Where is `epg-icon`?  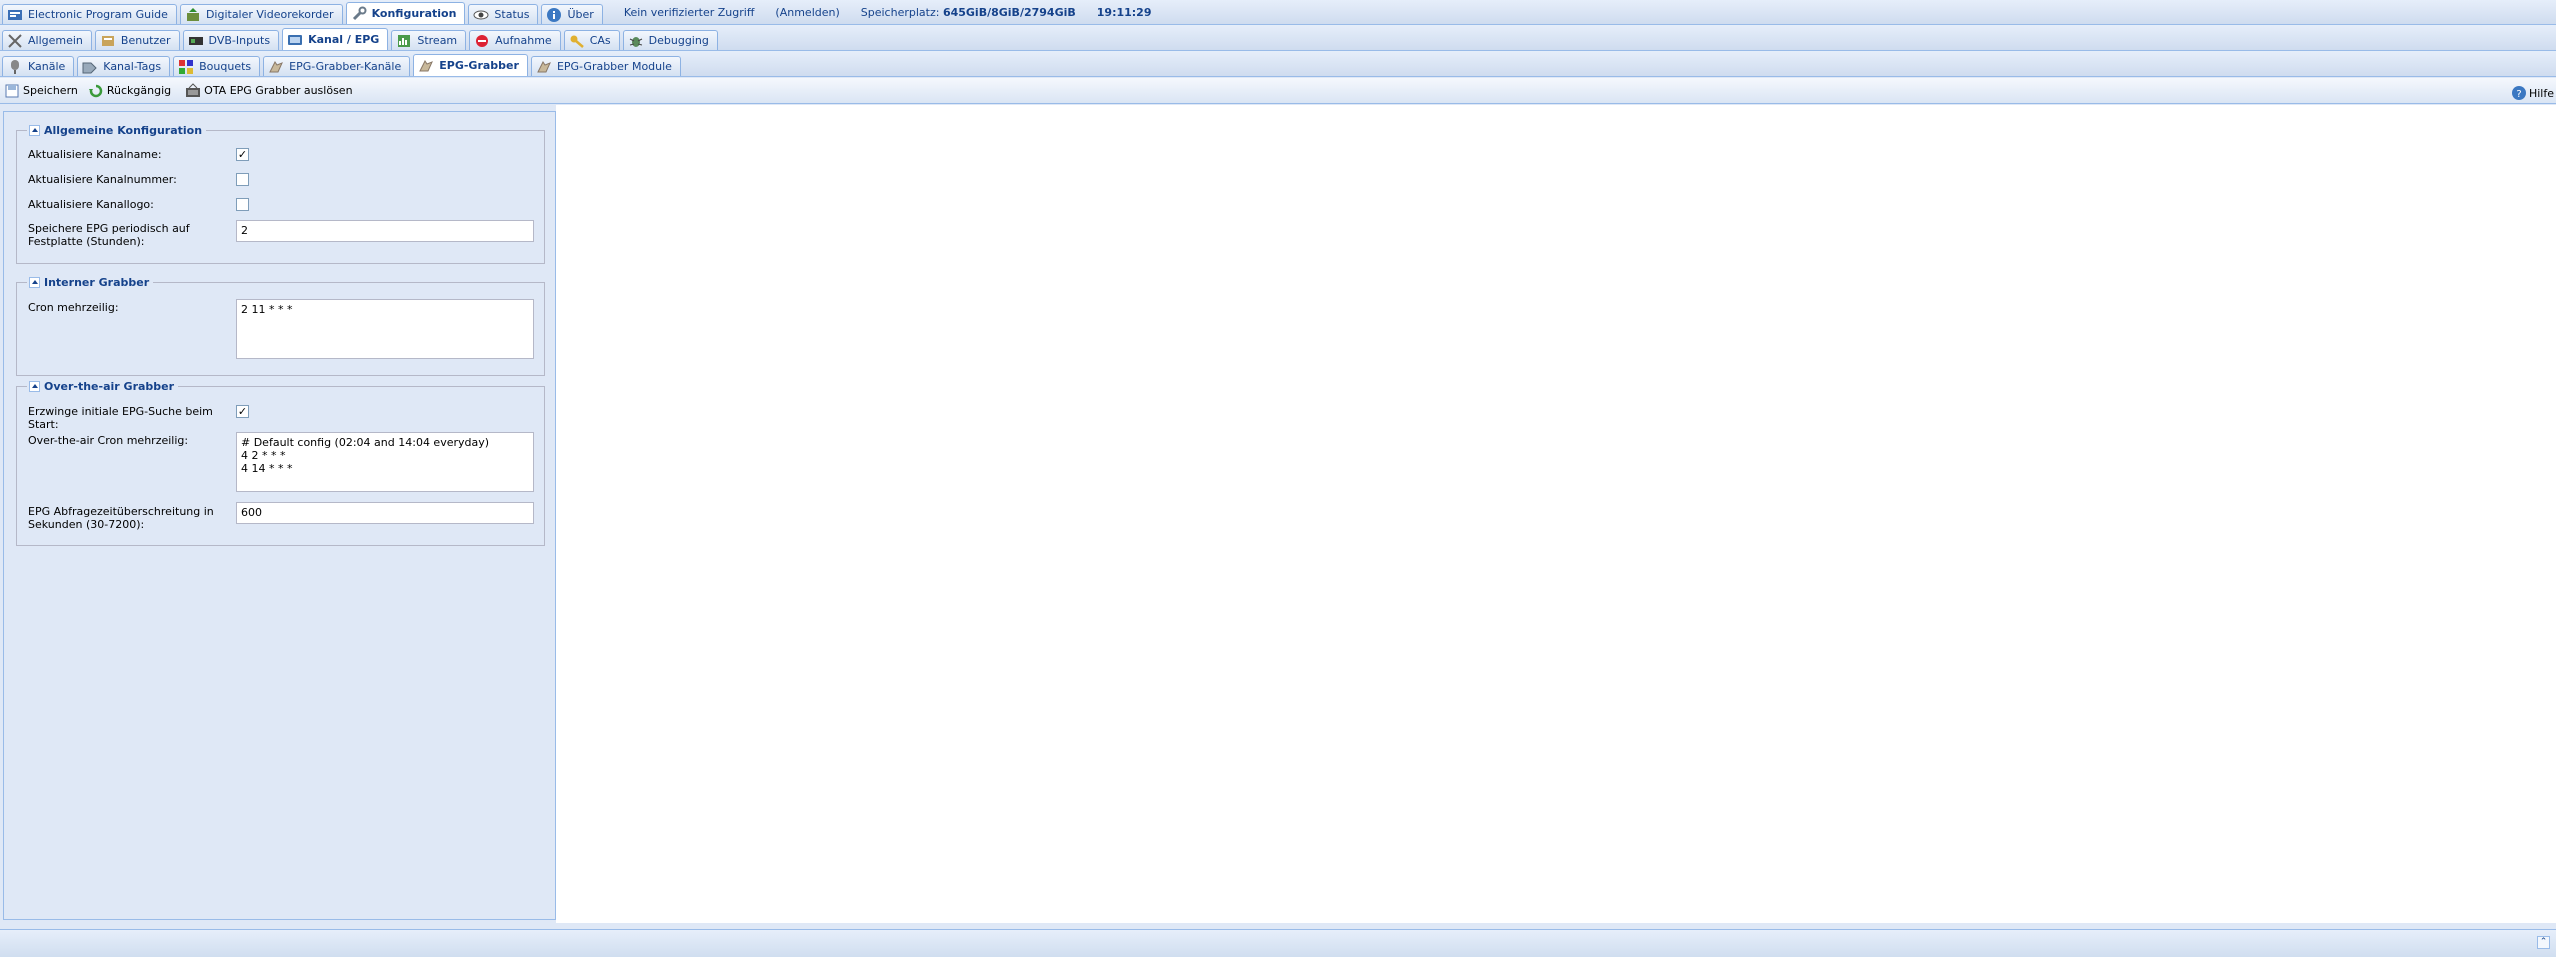
epg-icon is located at coordinates (15, 15).